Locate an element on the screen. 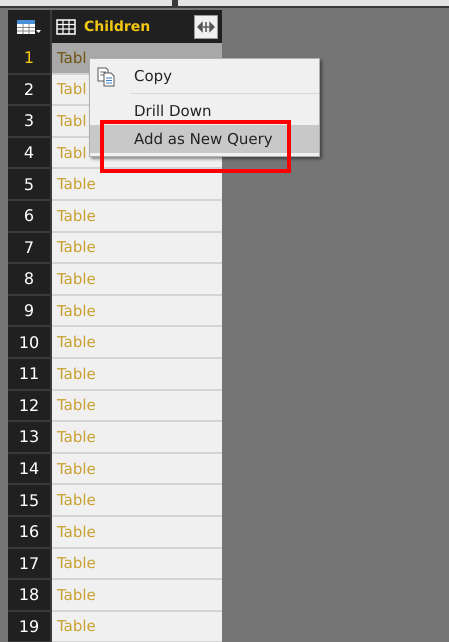 This screenshot has height=642, width=449. row-number: 13 is located at coordinates (30, 437).